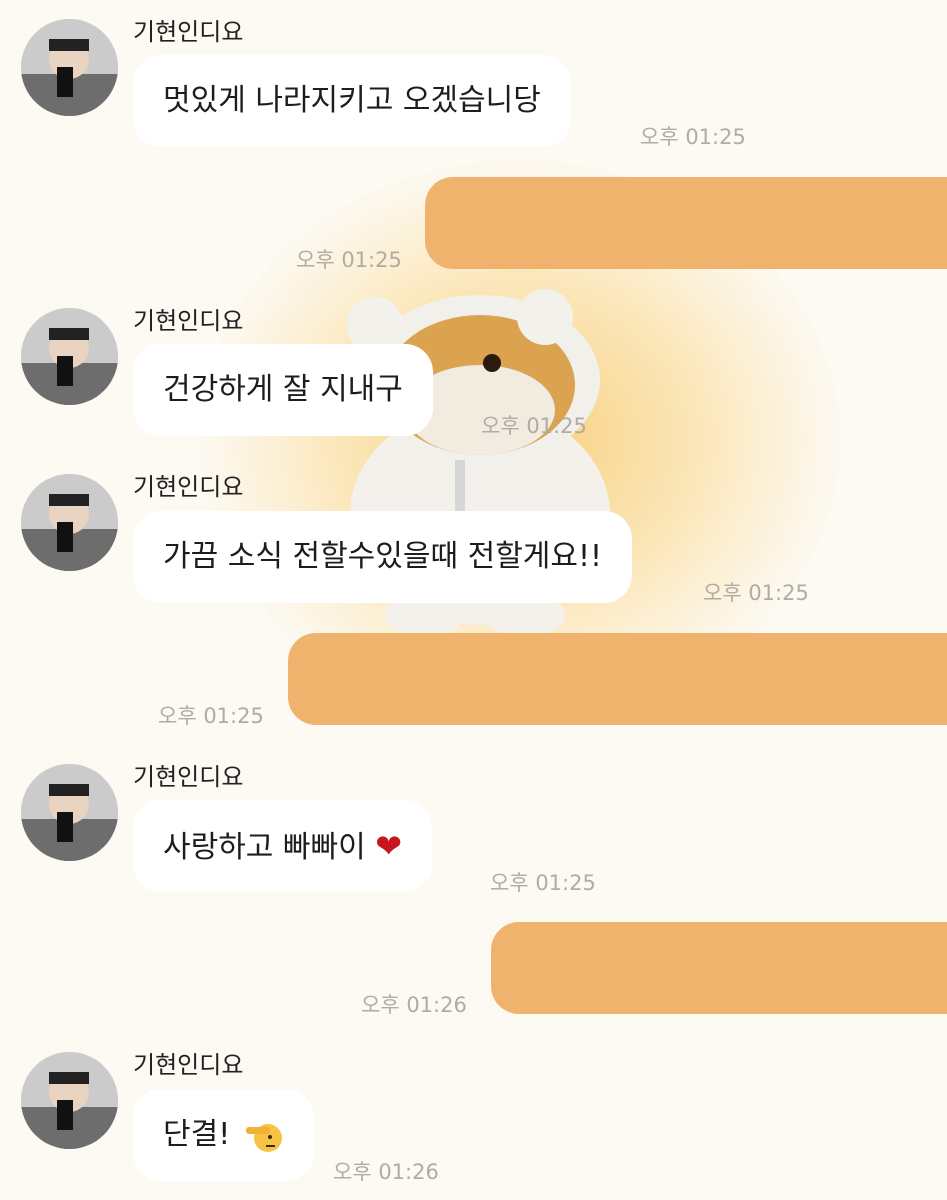 Image resolution: width=947 pixels, height=1200 pixels. What do you see at coordinates (263, 1137) in the screenshot?
I see `saluting-face-emoji-icon` at bounding box center [263, 1137].